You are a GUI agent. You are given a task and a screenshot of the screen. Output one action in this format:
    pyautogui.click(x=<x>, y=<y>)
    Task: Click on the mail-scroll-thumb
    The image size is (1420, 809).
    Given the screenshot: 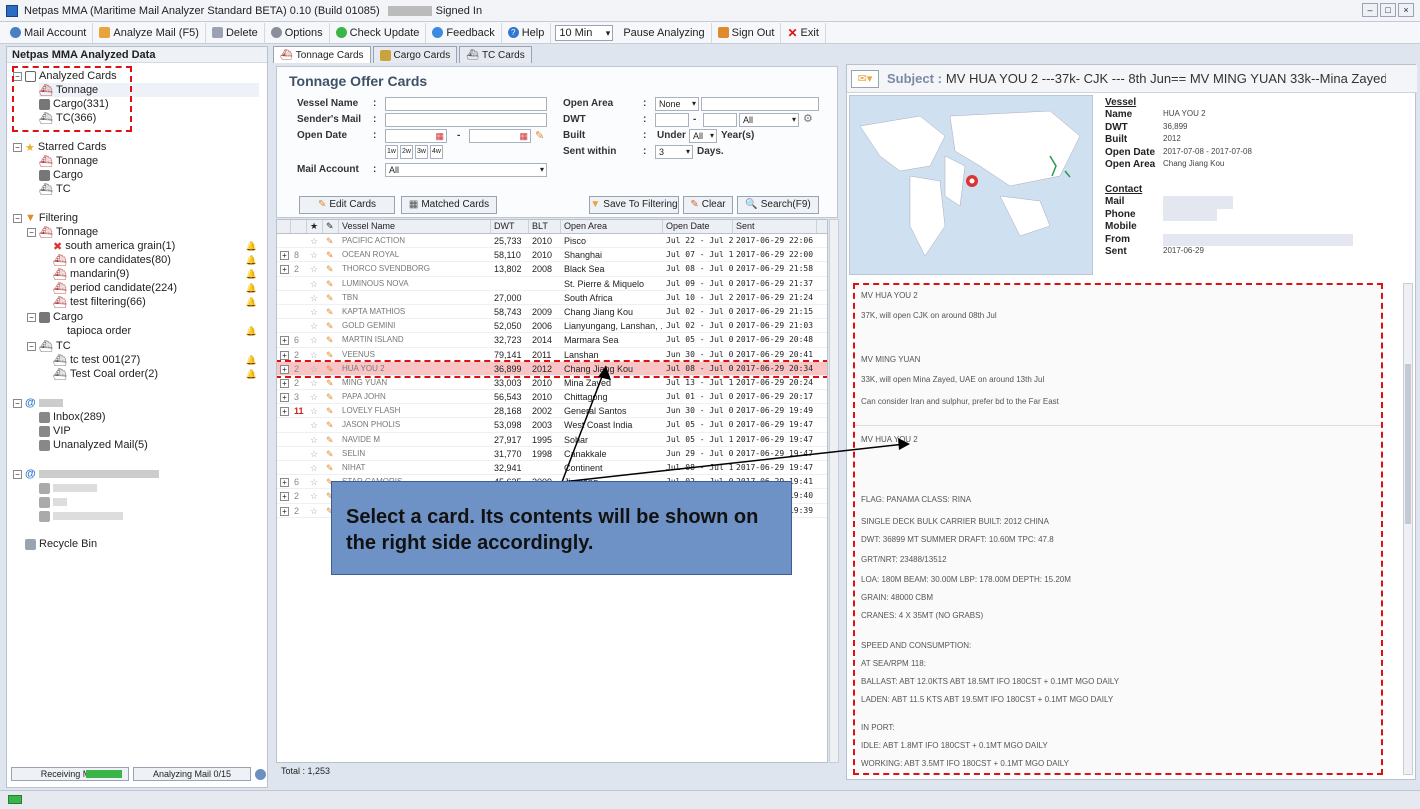 What is the action you would take?
    pyautogui.click(x=1408, y=444)
    